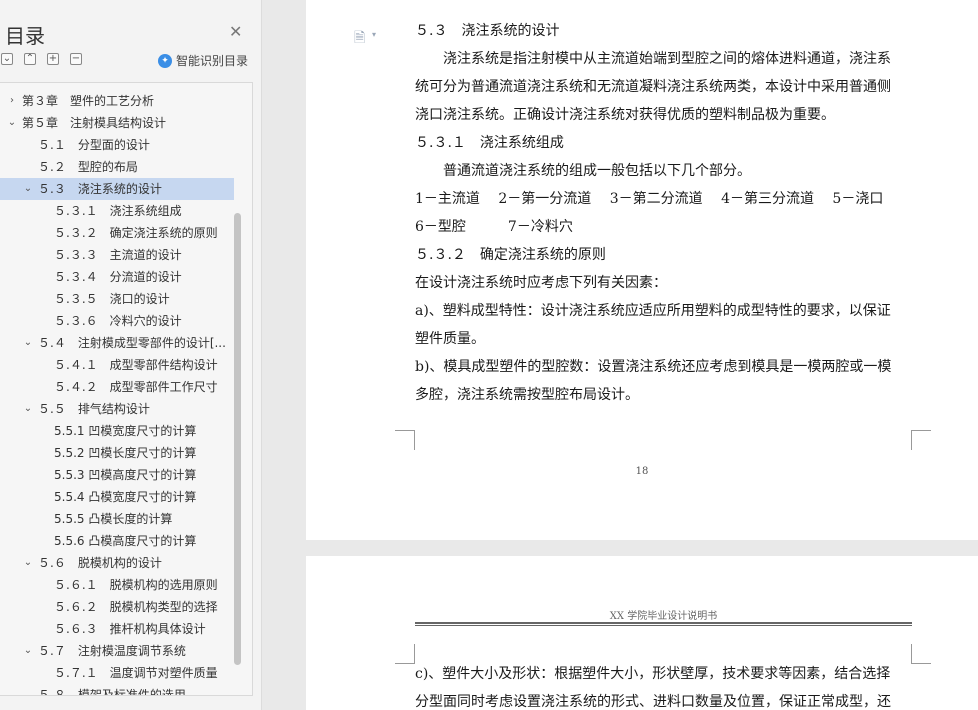 Image resolution: width=978 pixels, height=710 pixels. I want to click on chevron-down-icon: ▾, so click(374, 34).